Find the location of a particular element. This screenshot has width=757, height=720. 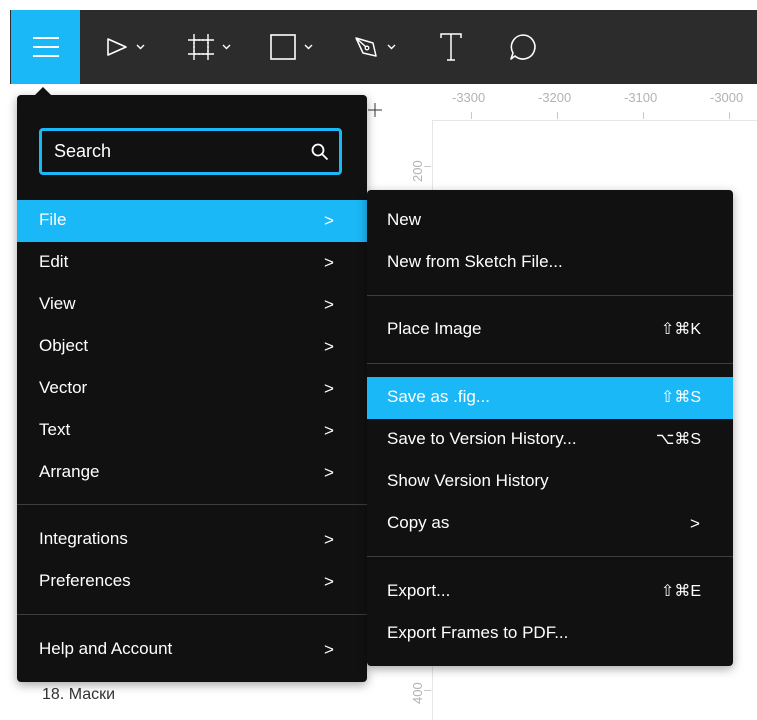

shortcut-label: ⇧⌘K is located at coordinates (680, 329).